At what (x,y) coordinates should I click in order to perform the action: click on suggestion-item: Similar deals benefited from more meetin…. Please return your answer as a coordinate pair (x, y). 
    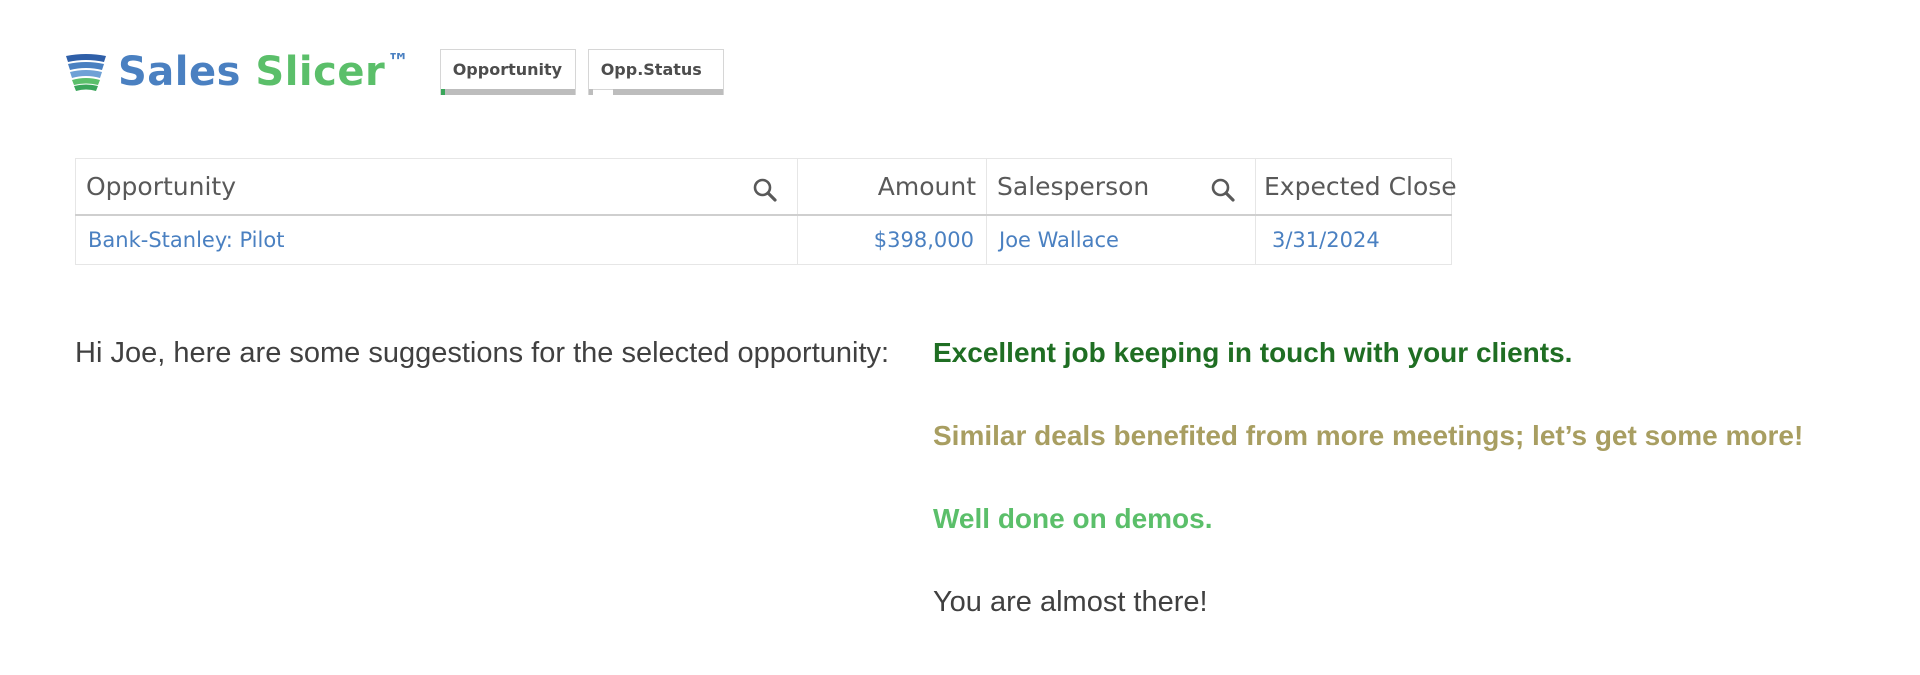
    Looking at the image, I should click on (1368, 435).